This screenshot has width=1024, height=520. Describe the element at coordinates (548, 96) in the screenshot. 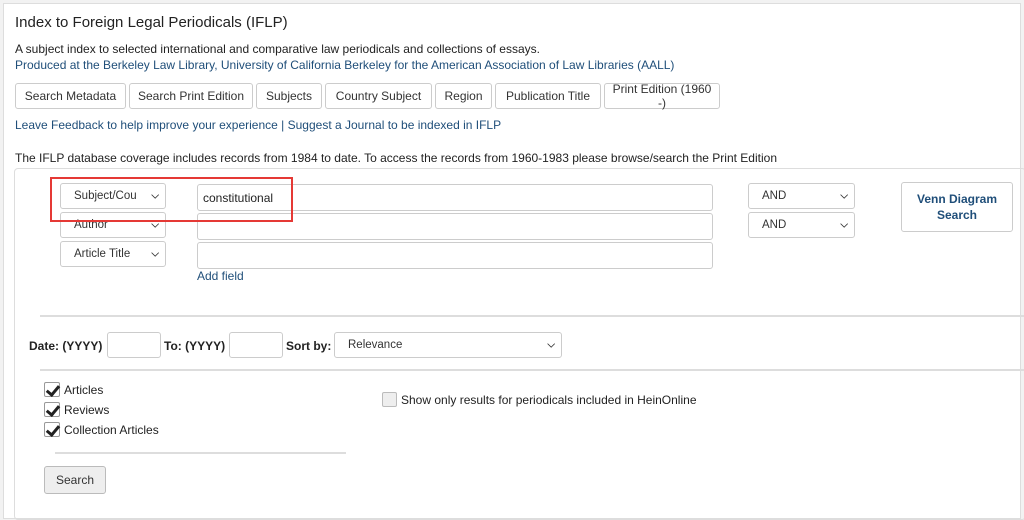

I see `tab-publication-title: Publication Title` at that location.